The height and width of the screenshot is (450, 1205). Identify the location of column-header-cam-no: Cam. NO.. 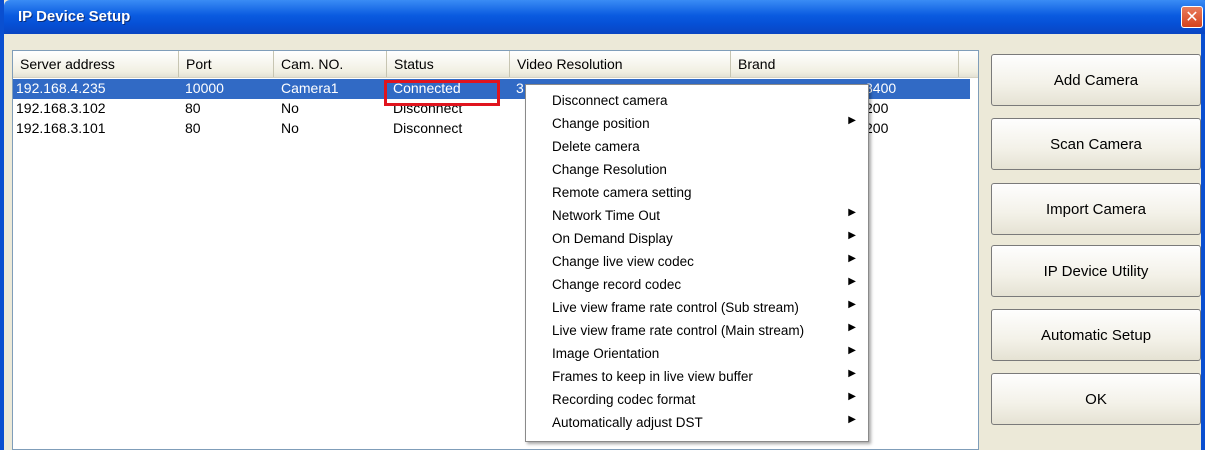
(330, 64).